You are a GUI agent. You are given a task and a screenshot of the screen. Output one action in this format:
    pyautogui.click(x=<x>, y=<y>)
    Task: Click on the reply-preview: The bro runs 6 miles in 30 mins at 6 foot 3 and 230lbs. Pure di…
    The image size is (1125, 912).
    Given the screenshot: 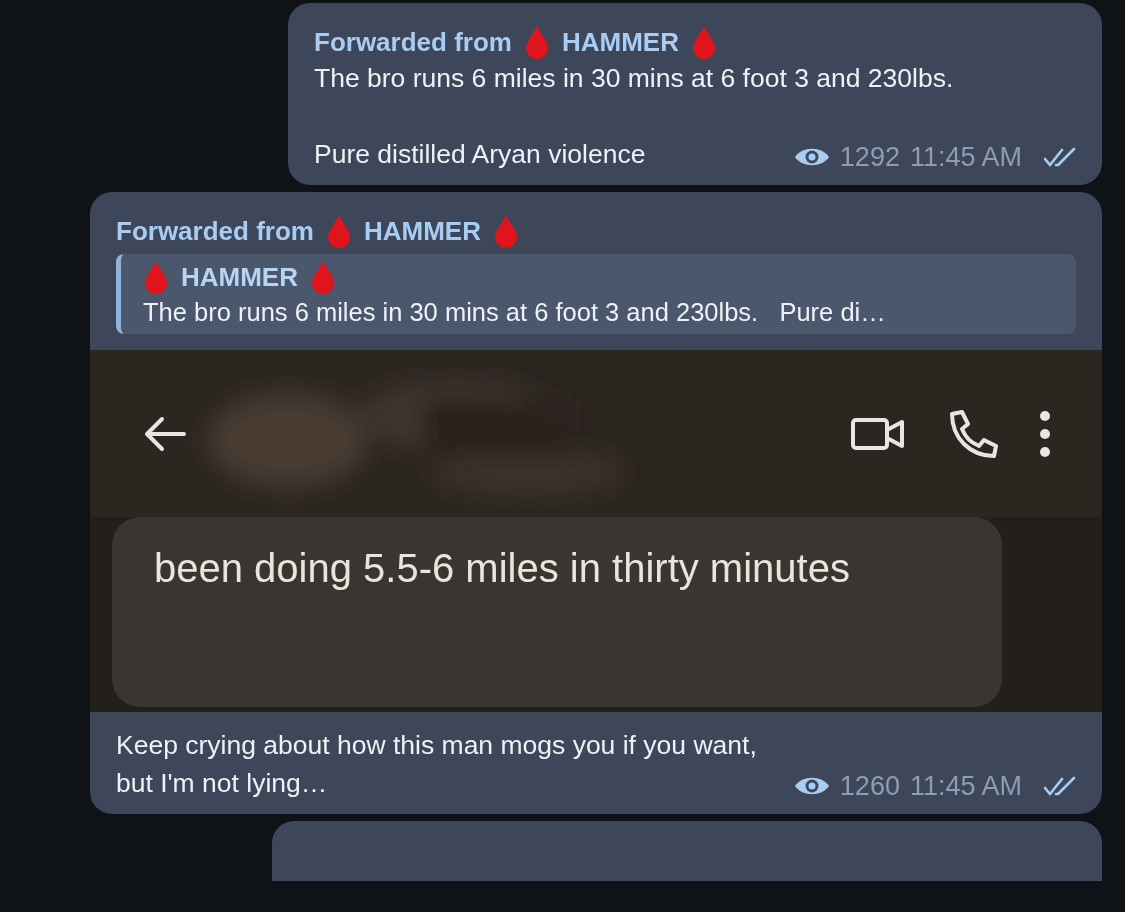 What is the action you would take?
    pyautogui.click(x=515, y=312)
    